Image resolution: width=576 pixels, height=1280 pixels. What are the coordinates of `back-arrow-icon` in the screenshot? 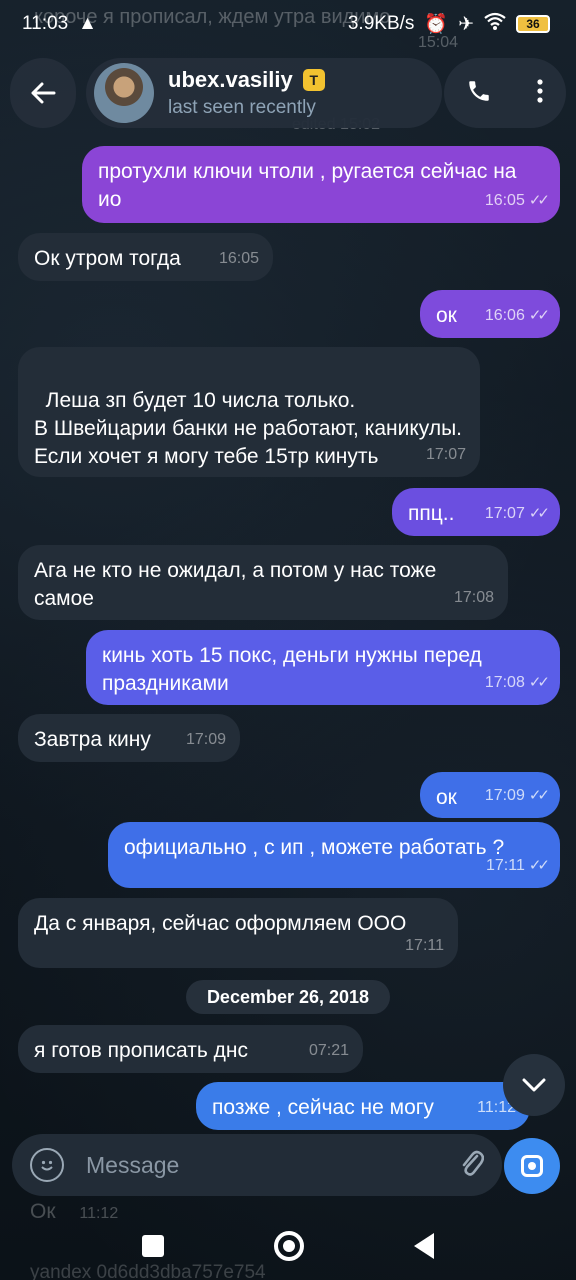 It's located at (43, 93).